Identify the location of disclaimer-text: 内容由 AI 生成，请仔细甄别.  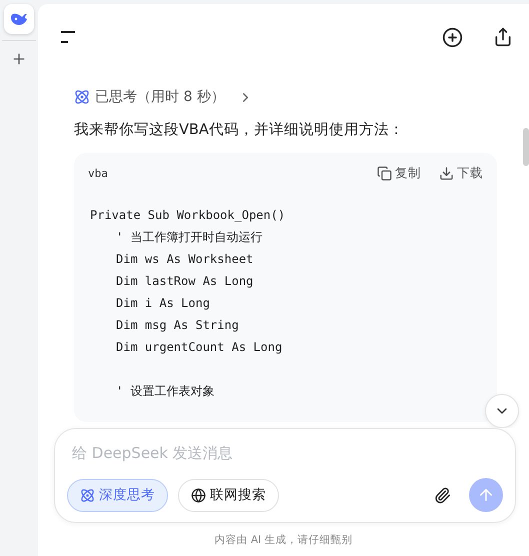
(284, 540).